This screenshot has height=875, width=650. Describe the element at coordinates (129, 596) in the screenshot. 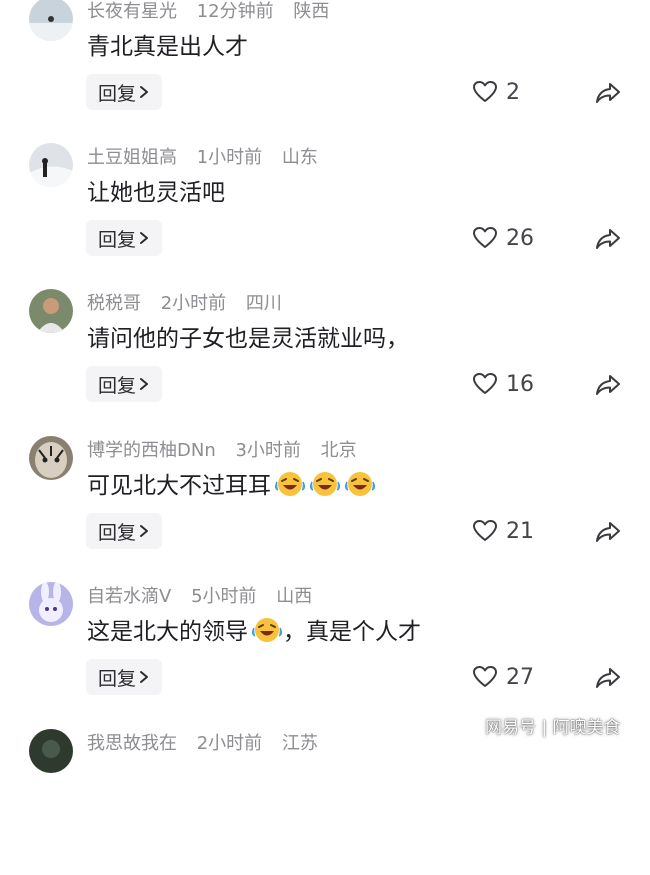

I see `username: 自若水滴V` at that location.